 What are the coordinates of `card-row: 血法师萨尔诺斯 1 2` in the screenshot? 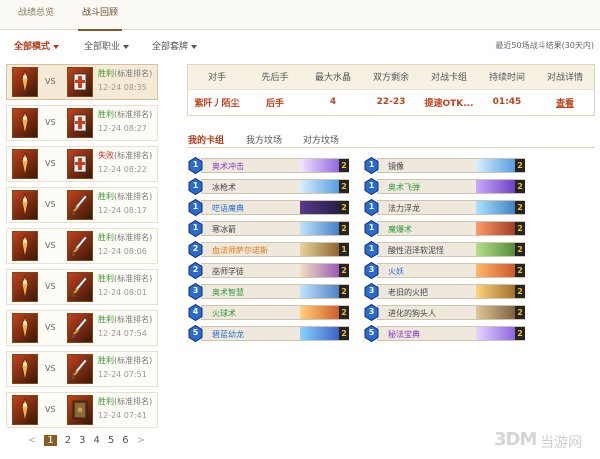 It's located at (270, 249).